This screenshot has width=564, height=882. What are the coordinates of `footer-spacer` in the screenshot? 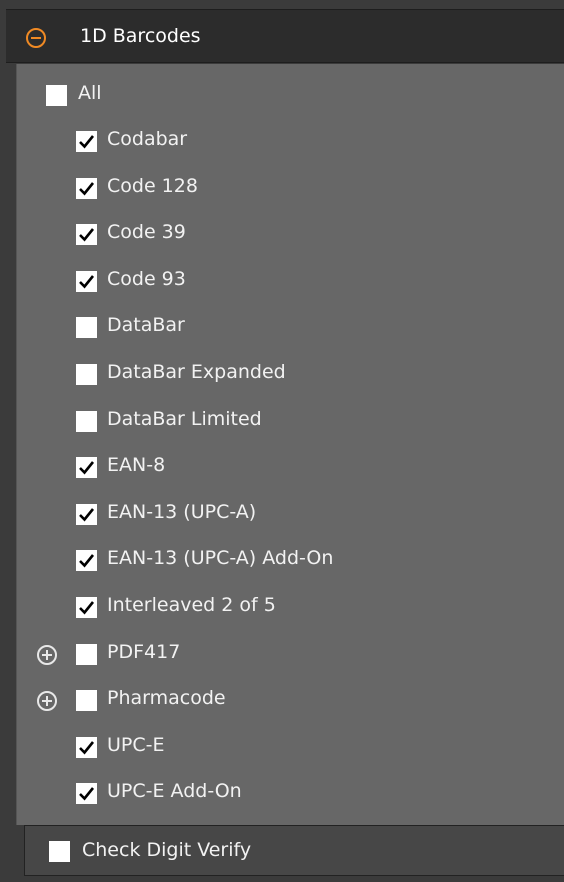 It's located at (16, 853).